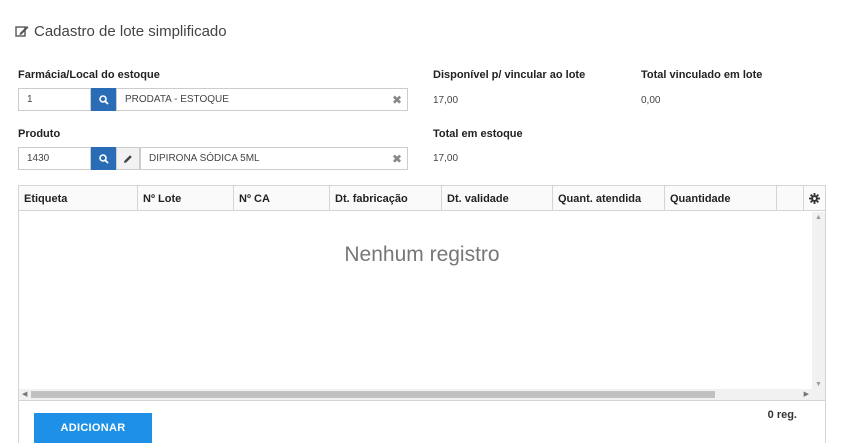 This screenshot has width=841, height=443. What do you see at coordinates (54, 99) in the screenshot?
I see `location-code-input: 1` at bounding box center [54, 99].